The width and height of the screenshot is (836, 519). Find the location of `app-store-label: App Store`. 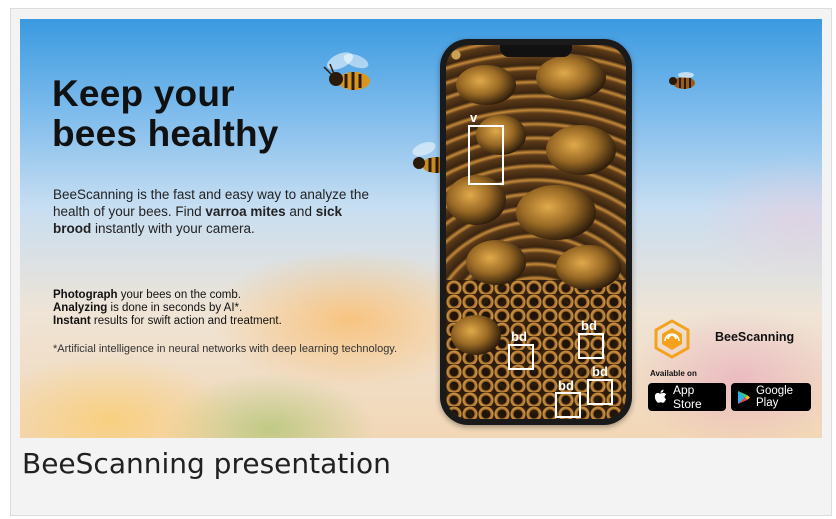

app-store-label: App Store is located at coordinates (687, 397).